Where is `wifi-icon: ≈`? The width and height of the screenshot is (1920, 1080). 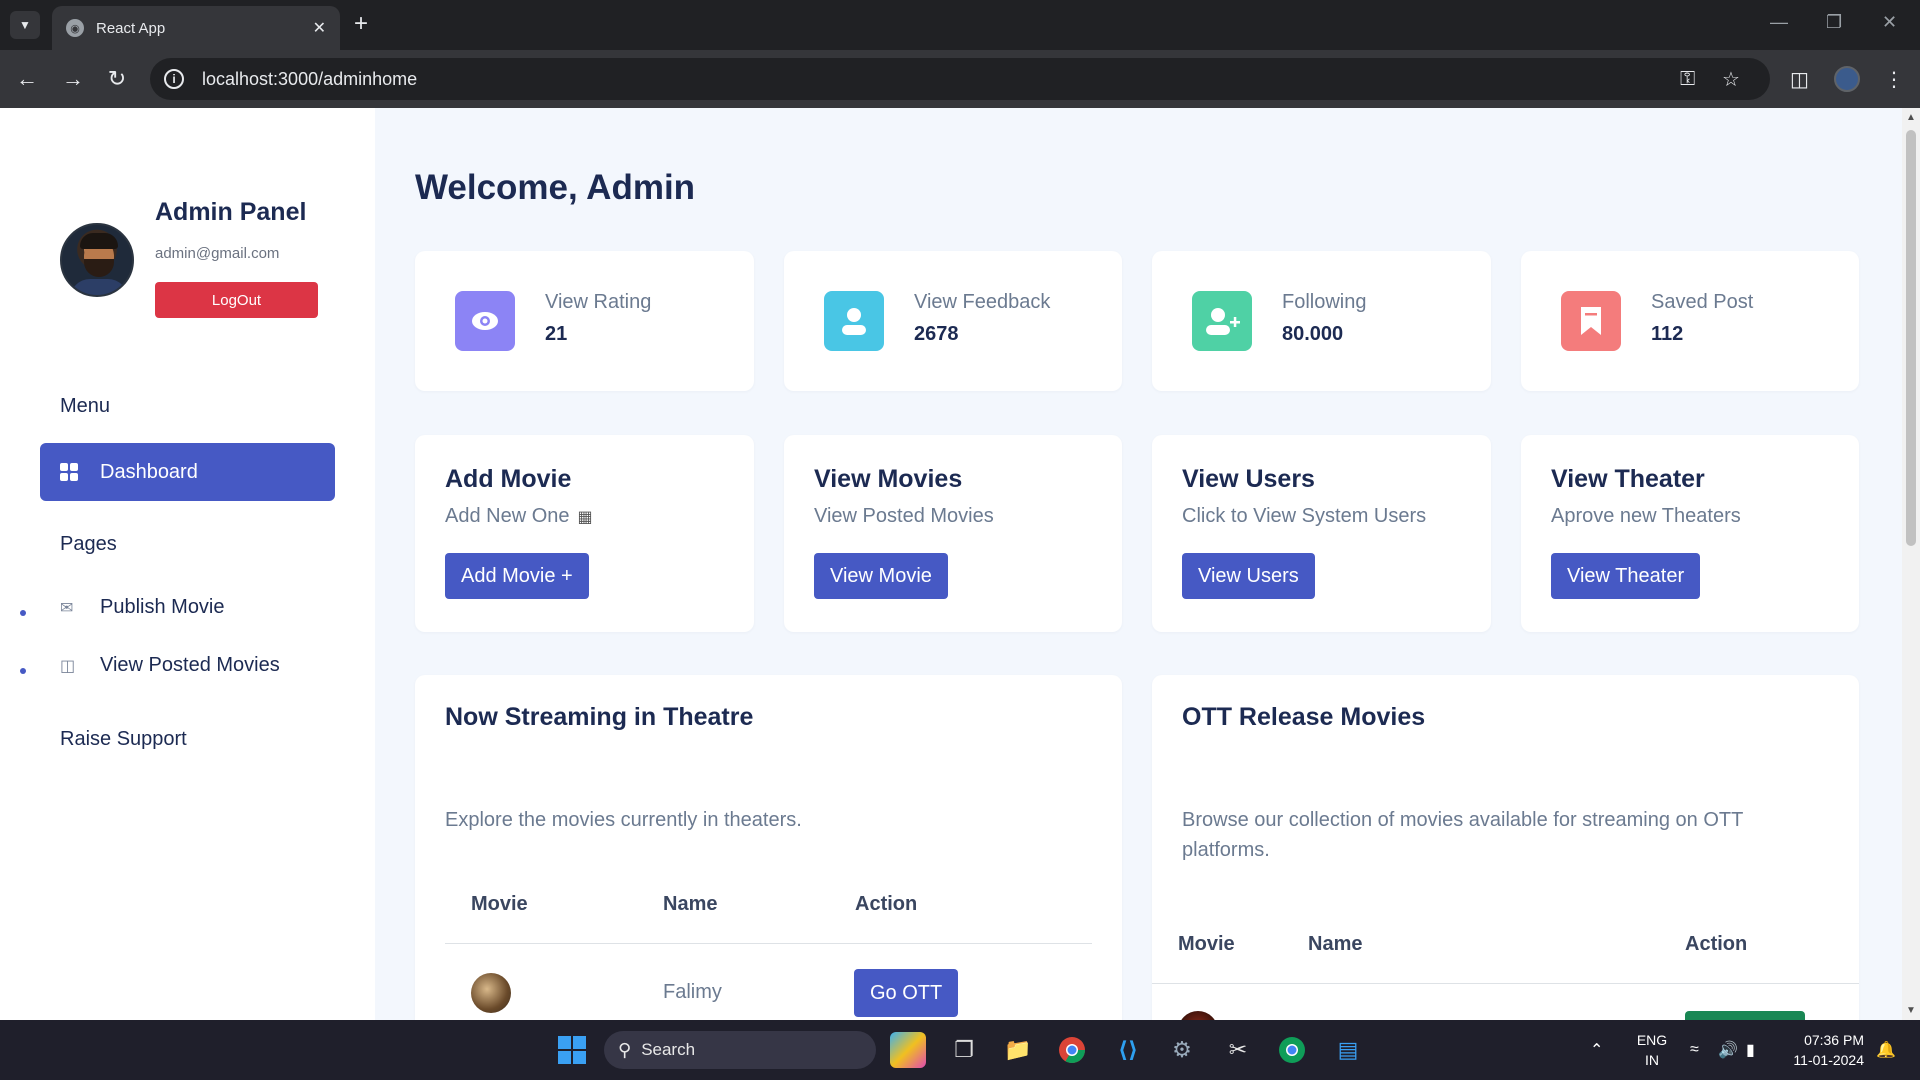 wifi-icon: ≈ is located at coordinates (1694, 1050).